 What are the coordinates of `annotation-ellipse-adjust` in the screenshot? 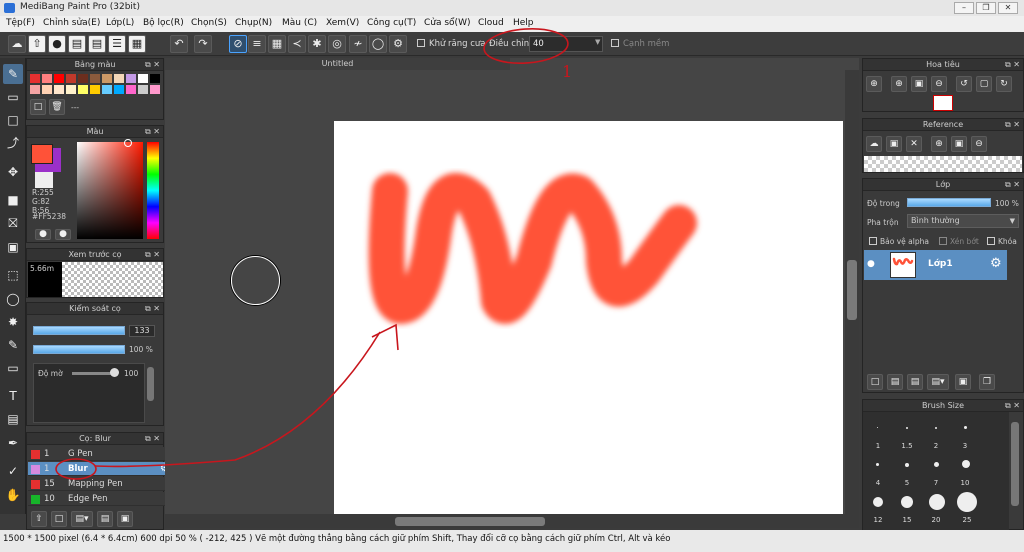 It's located at (526, 46).